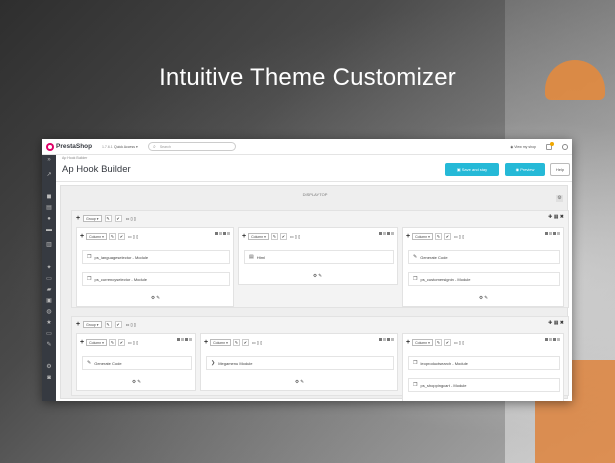 The height and width of the screenshot is (463, 615). Describe the element at coordinates (108, 363) in the screenshot. I see `widget-label: Generate Code` at that location.